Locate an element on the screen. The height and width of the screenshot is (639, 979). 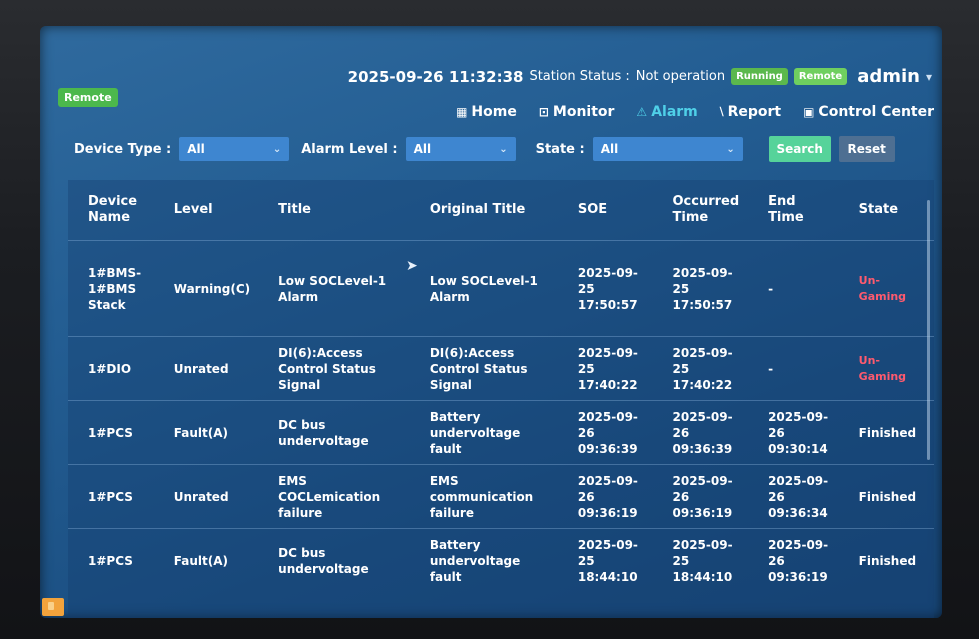
column-header: Device Name is located at coordinates (111, 210).